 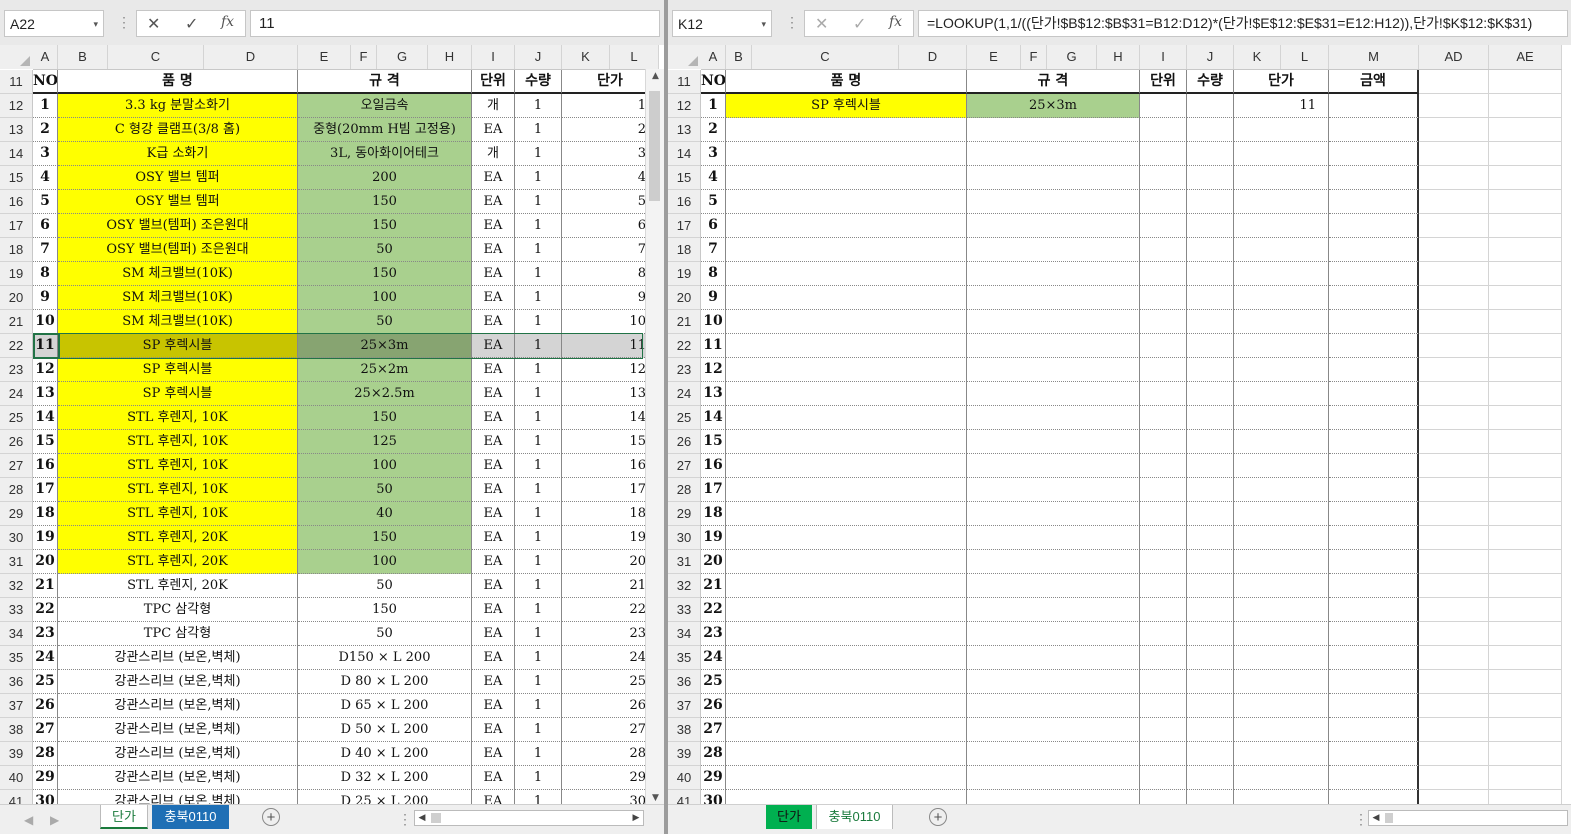 I want to click on row-header: 31, so click(x=16, y=562).